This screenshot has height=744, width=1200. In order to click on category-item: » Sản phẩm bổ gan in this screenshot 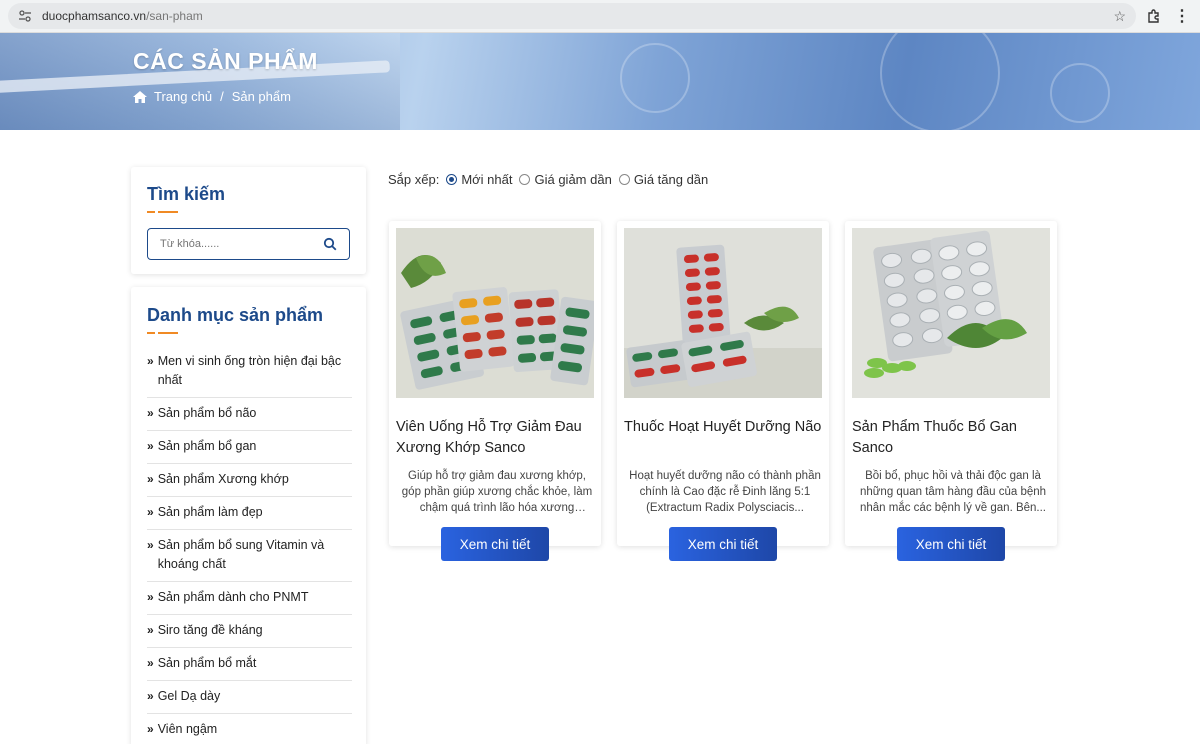, I will do `click(249, 447)`.